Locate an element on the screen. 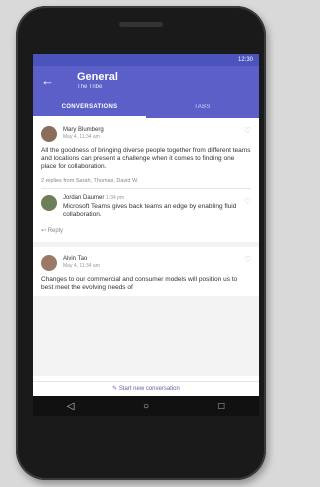  reply-arrow-icon: ↩ is located at coordinates (44, 231).